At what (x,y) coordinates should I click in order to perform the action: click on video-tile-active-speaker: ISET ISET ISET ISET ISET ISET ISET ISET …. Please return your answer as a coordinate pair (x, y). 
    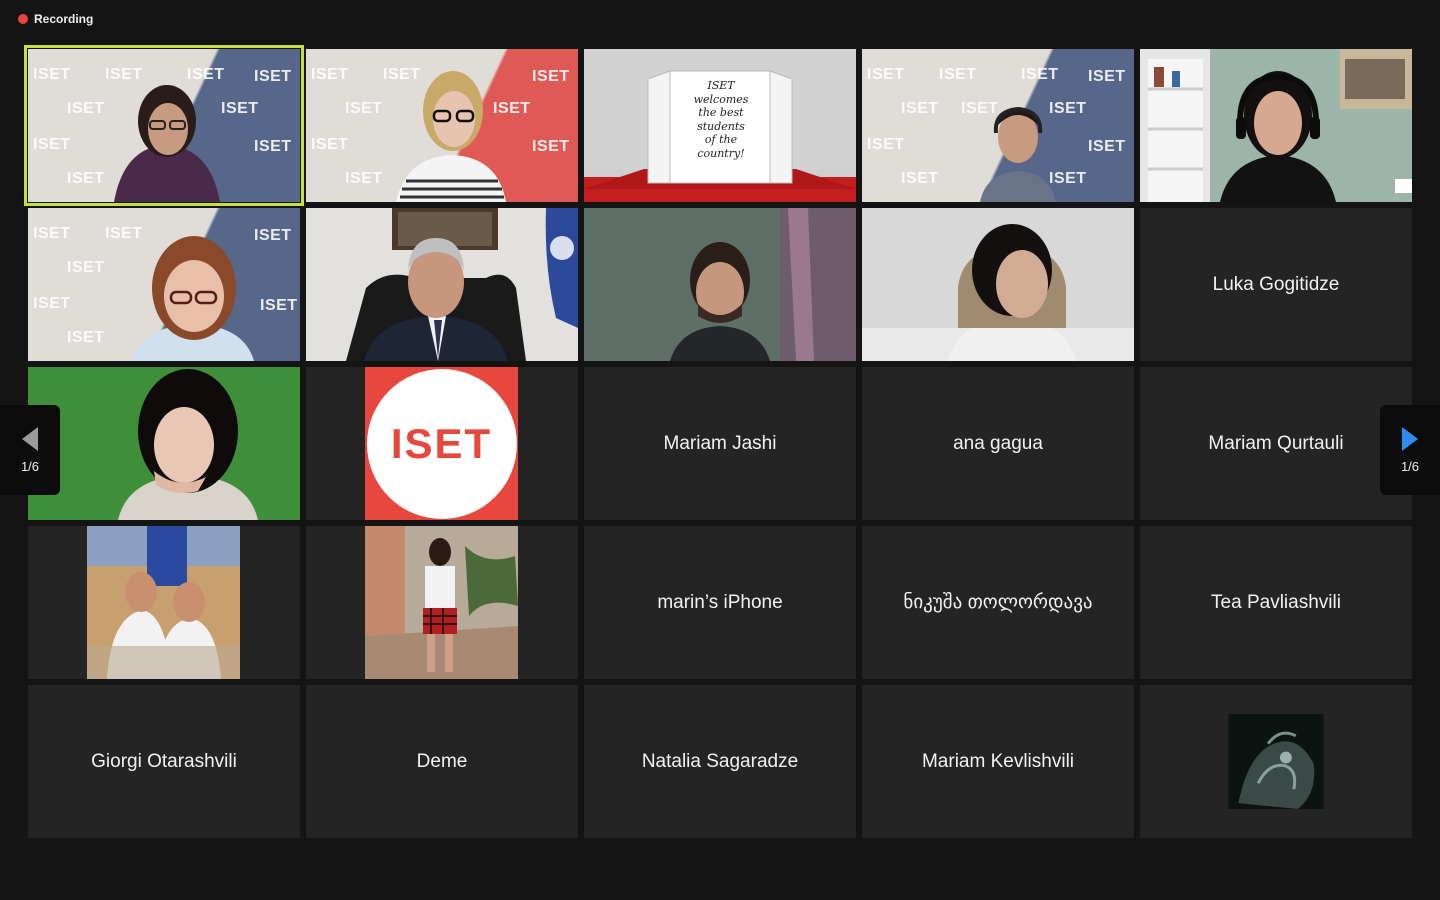
    Looking at the image, I should click on (164, 125).